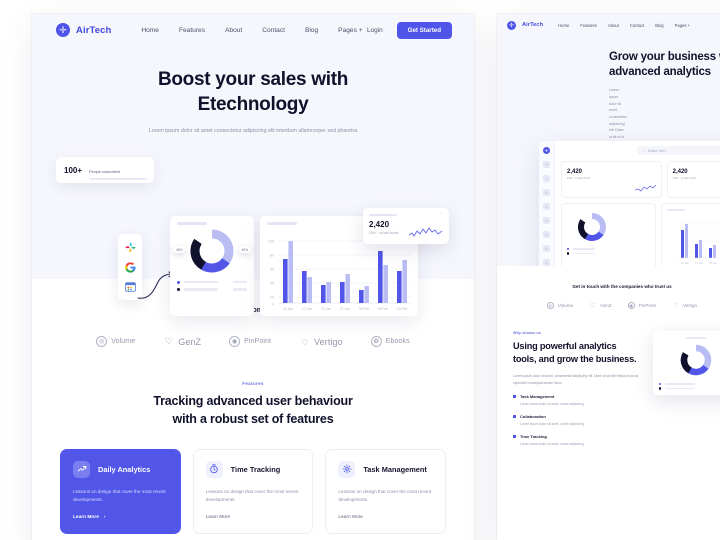  Describe the element at coordinates (675, 305) in the screenshot. I see `swirl-icon: ◌` at that location.